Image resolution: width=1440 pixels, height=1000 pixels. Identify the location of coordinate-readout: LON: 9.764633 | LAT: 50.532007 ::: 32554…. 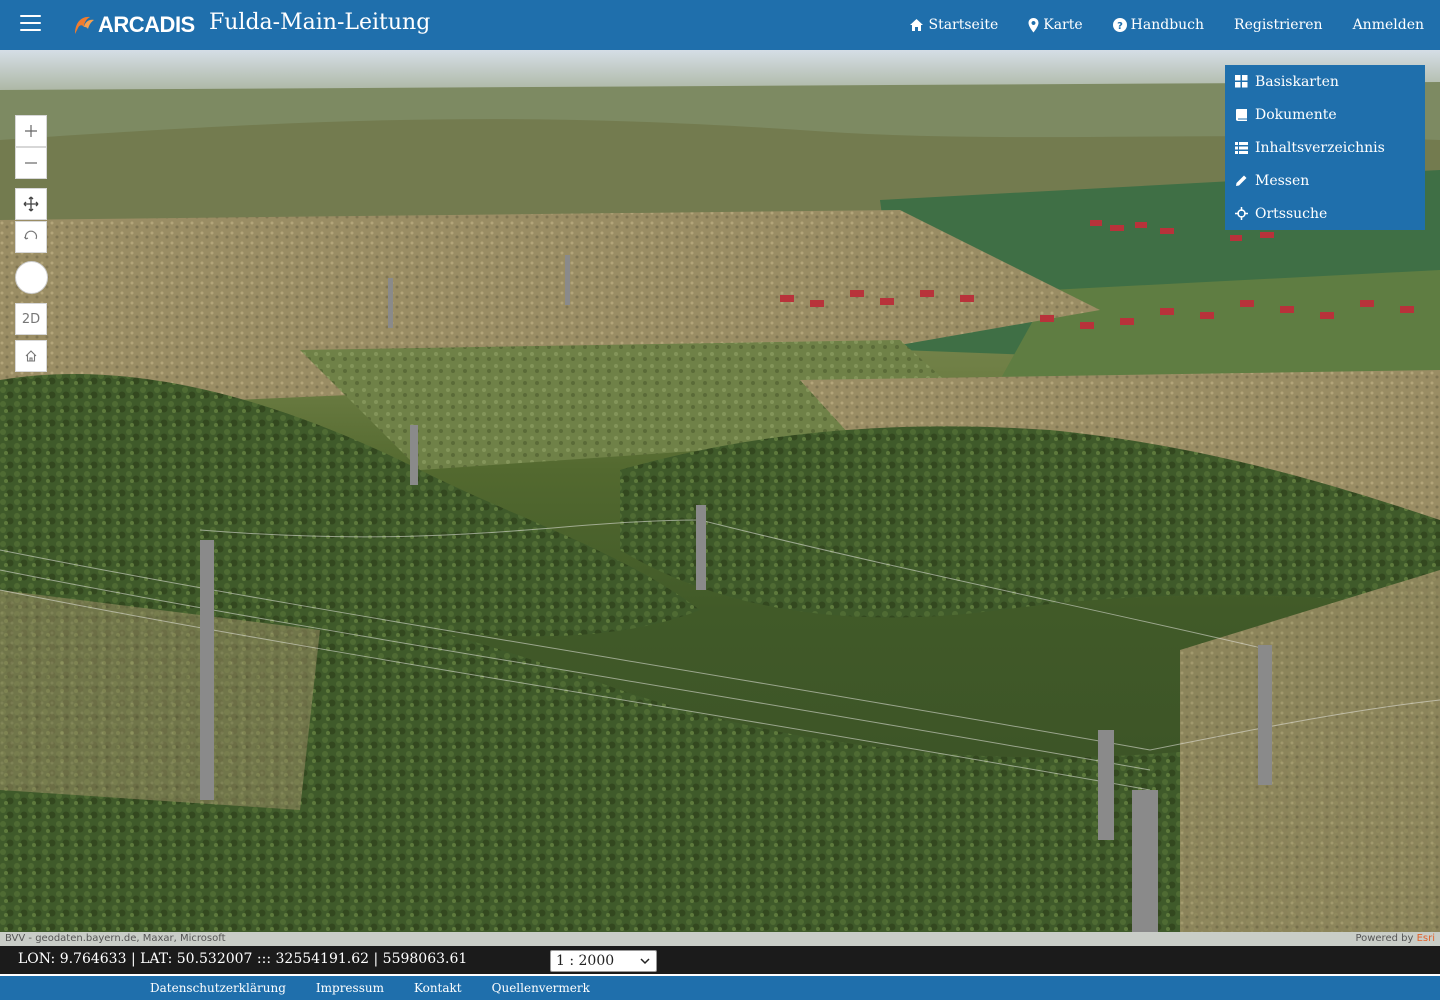
(243, 959).